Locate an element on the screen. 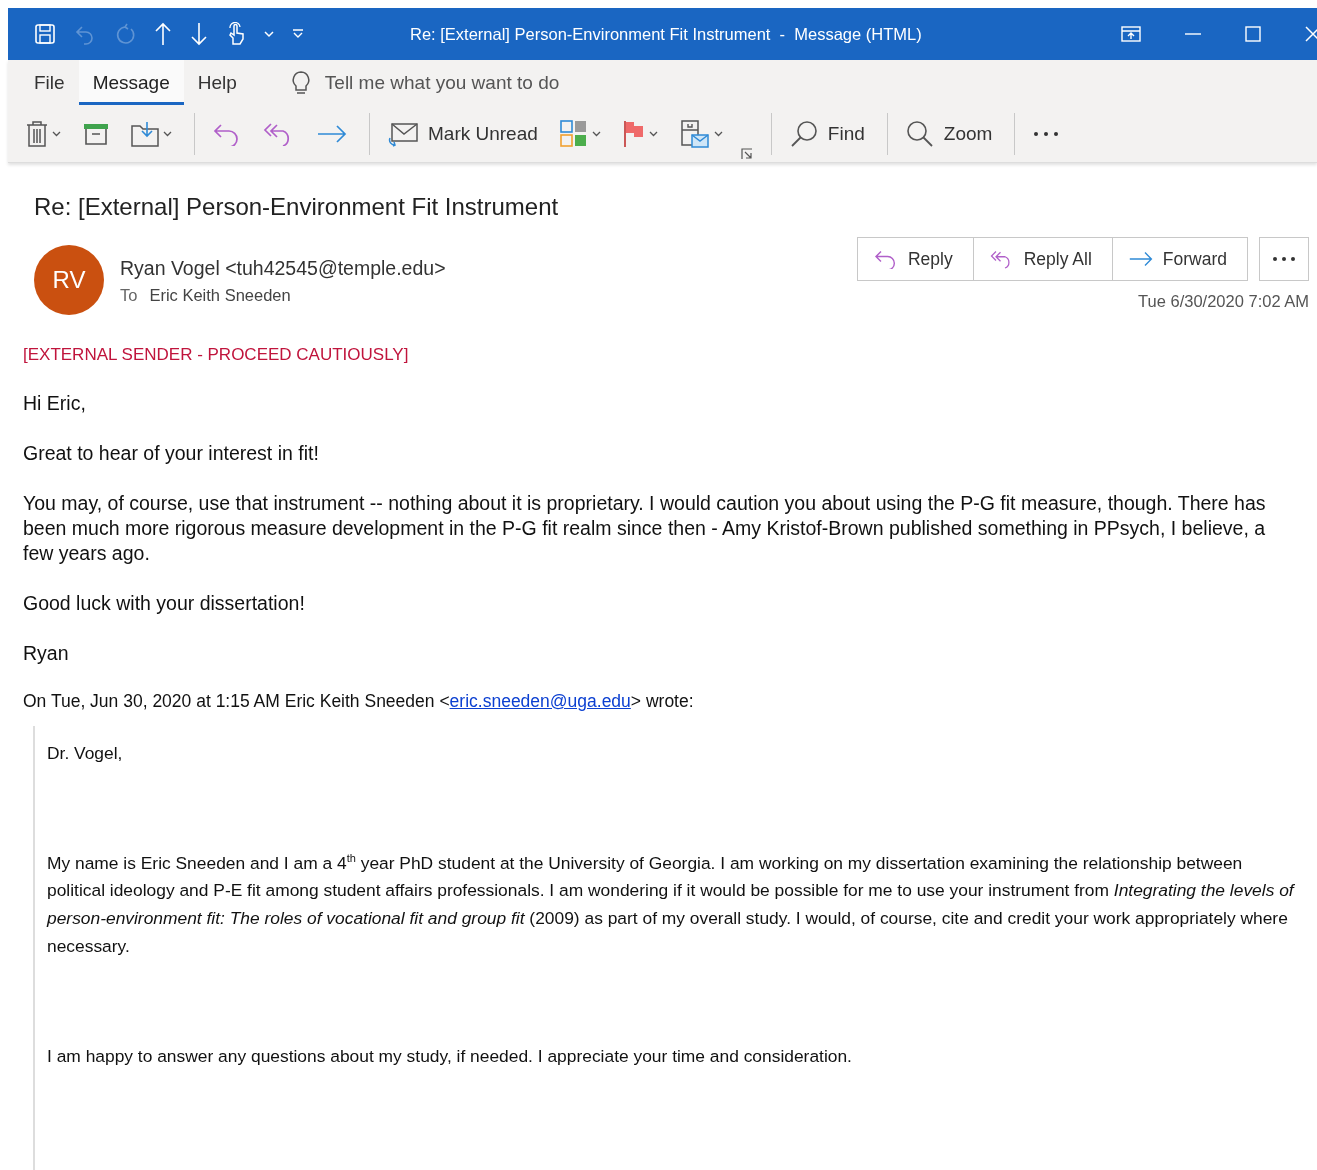  quote-header: On Tue, Jun 30, 2020 at 1:15 AM Eric Keith Sneeden <eric.sneeden@uga.edu> wrote: is located at coordinates (359, 701).